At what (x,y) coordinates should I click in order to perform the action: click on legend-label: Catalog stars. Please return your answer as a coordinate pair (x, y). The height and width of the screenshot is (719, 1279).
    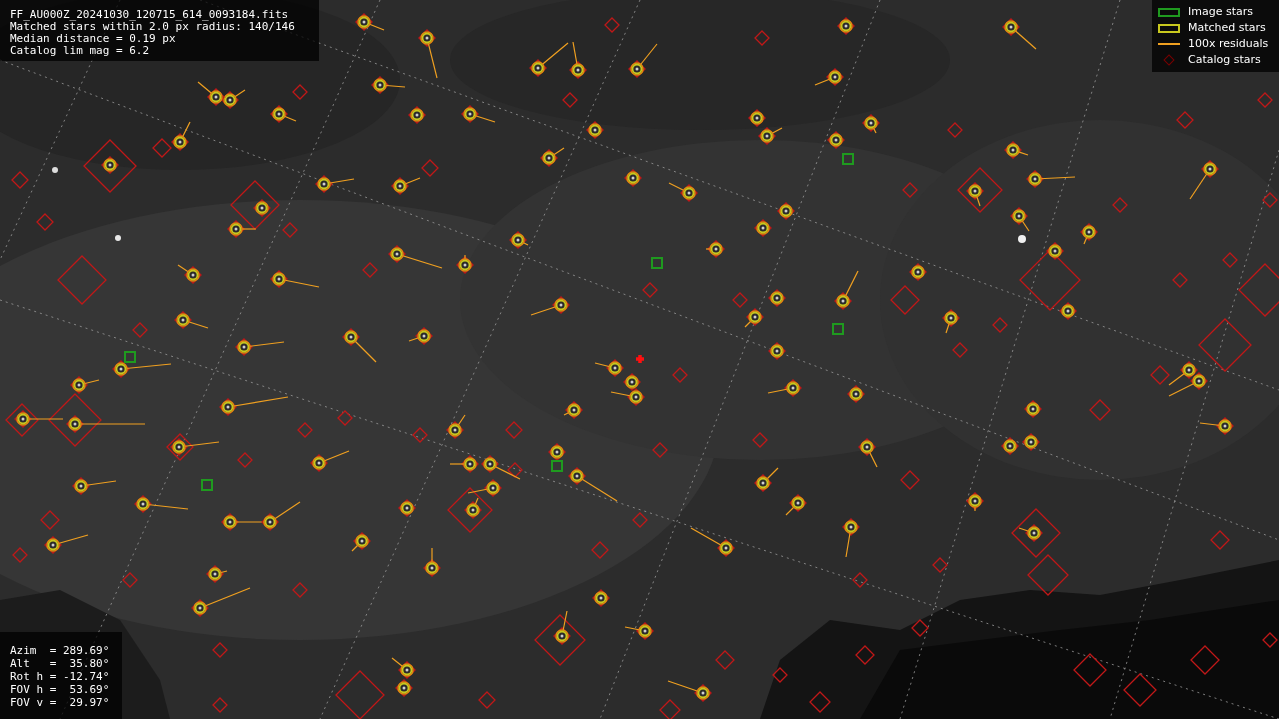
    Looking at the image, I should click on (1224, 59).